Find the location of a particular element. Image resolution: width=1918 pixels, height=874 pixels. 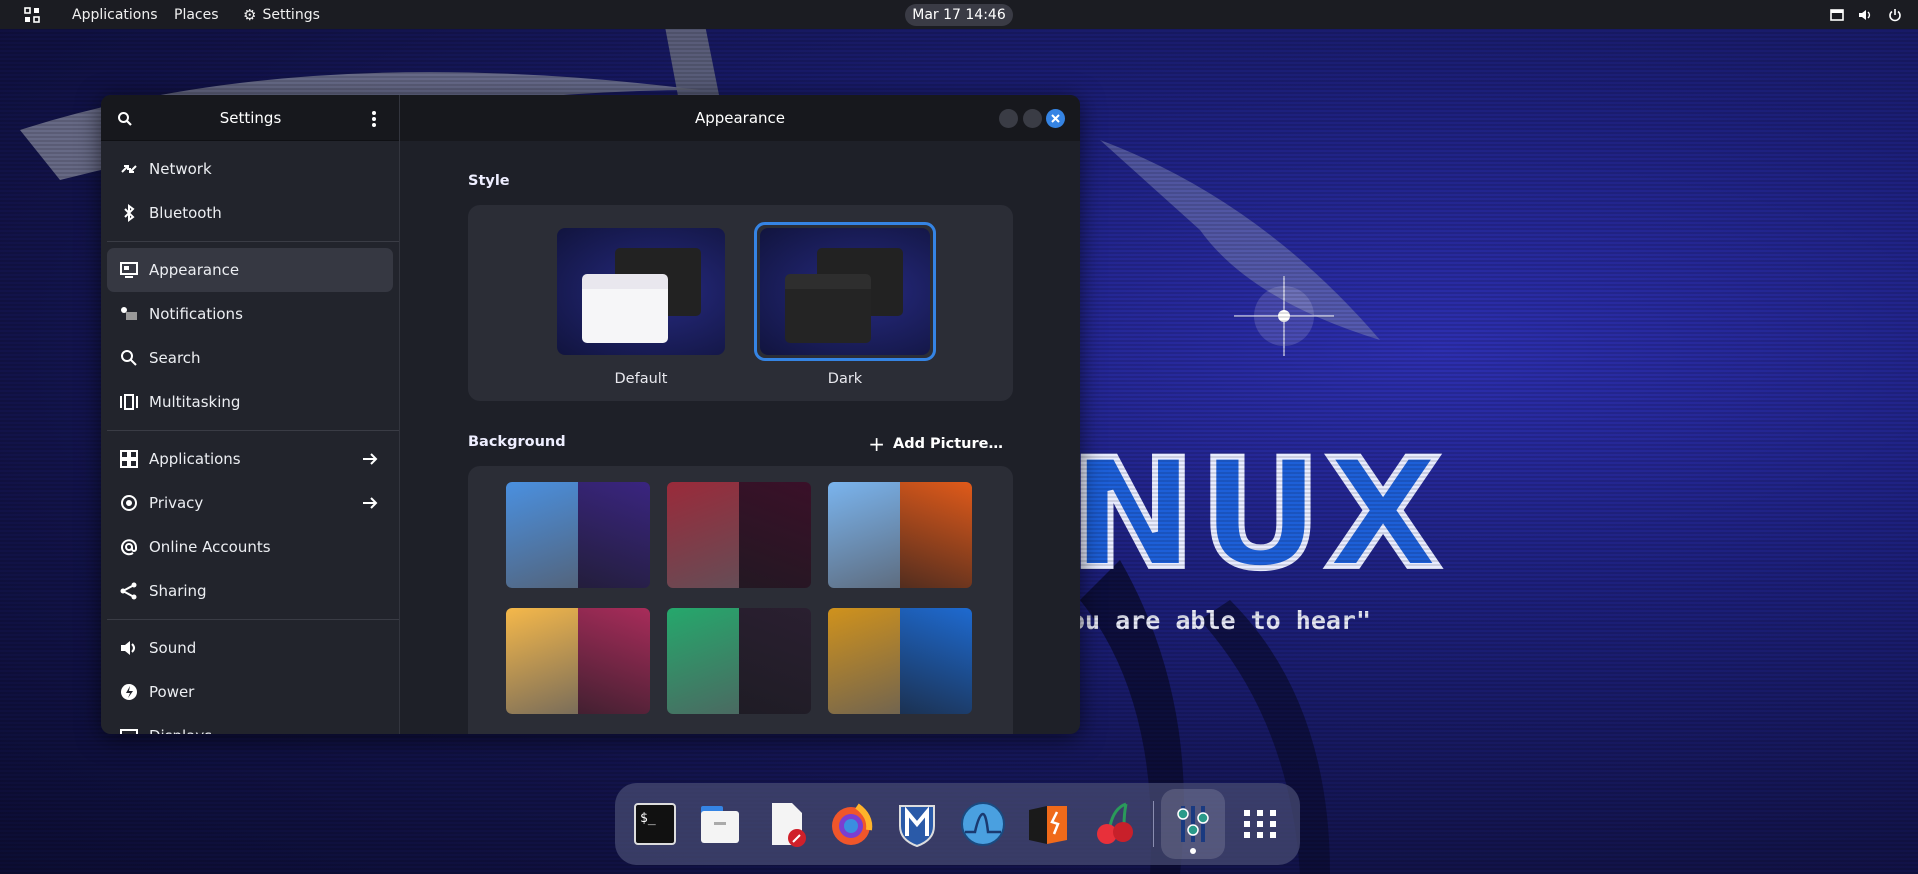

grid-icon is located at coordinates (32, 14).